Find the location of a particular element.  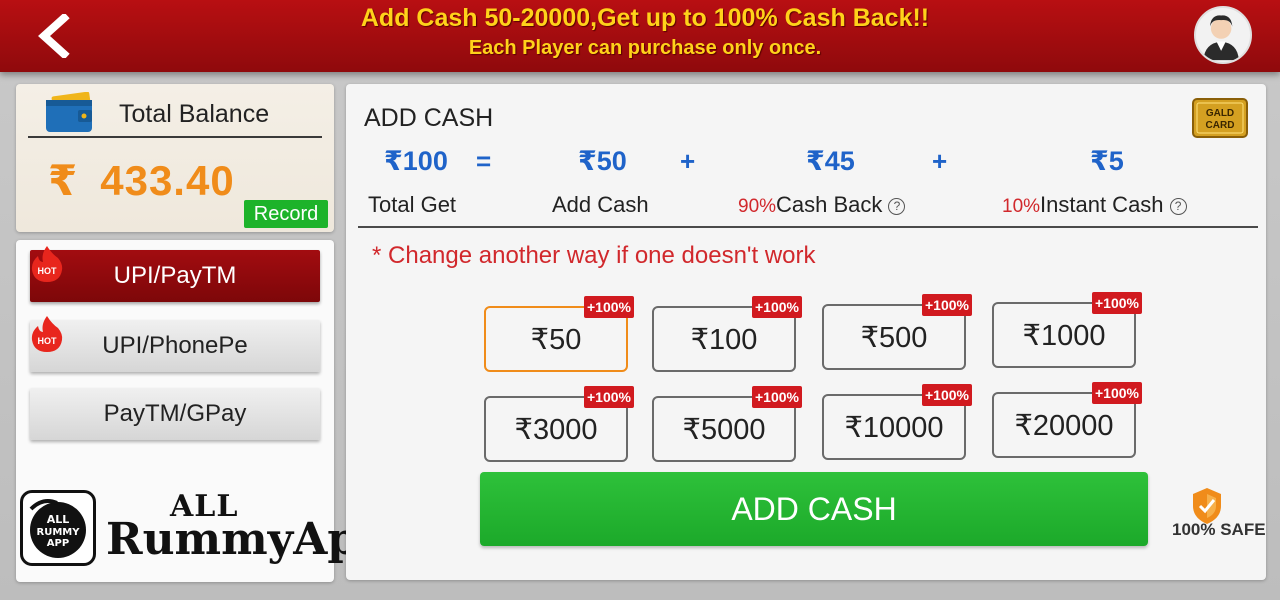

instant-percent: 10% is located at coordinates (1021, 206).